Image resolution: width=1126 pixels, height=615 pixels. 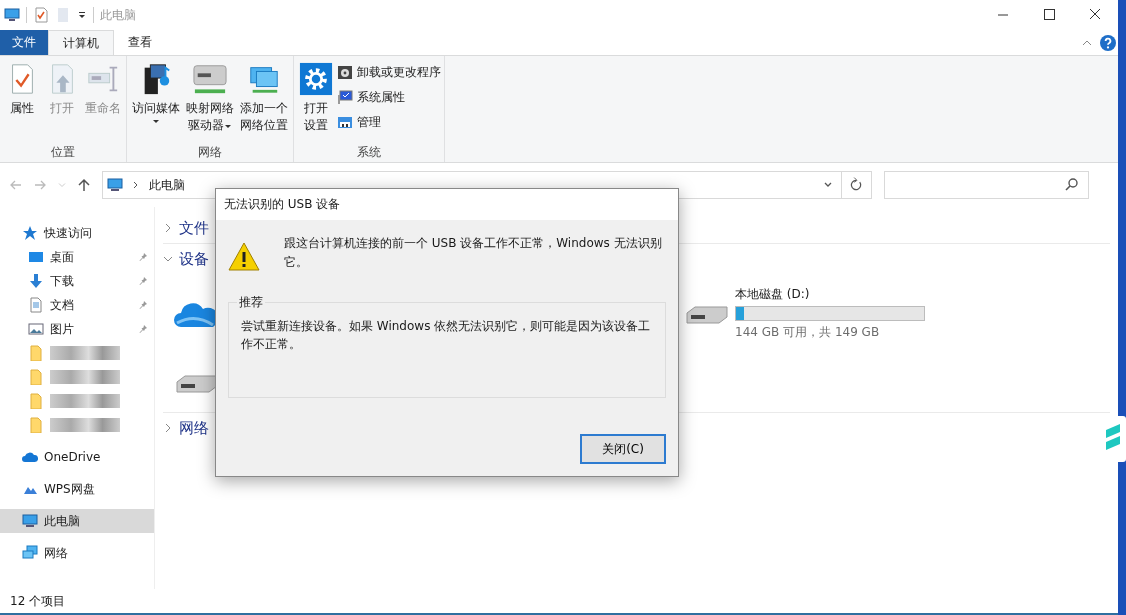 What do you see at coordinates (38, 601) in the screenshot?
I see `item-count: 12 个项目` at bounding box center [38, 601].